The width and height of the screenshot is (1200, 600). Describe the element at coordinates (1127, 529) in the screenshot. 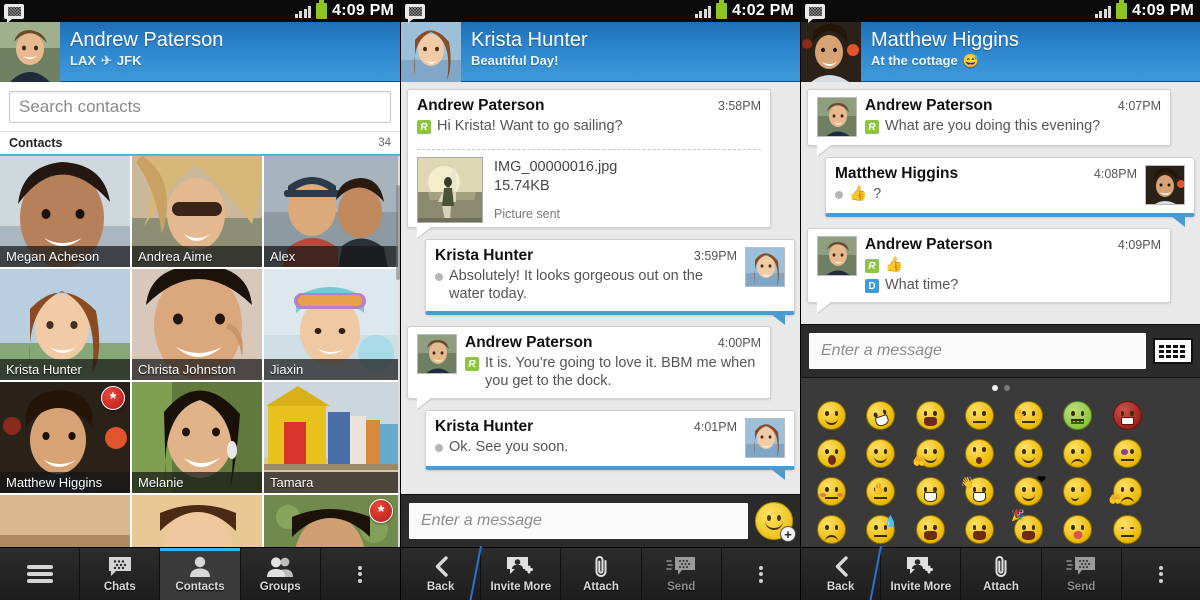

I see `emoji-relieved` at that location.